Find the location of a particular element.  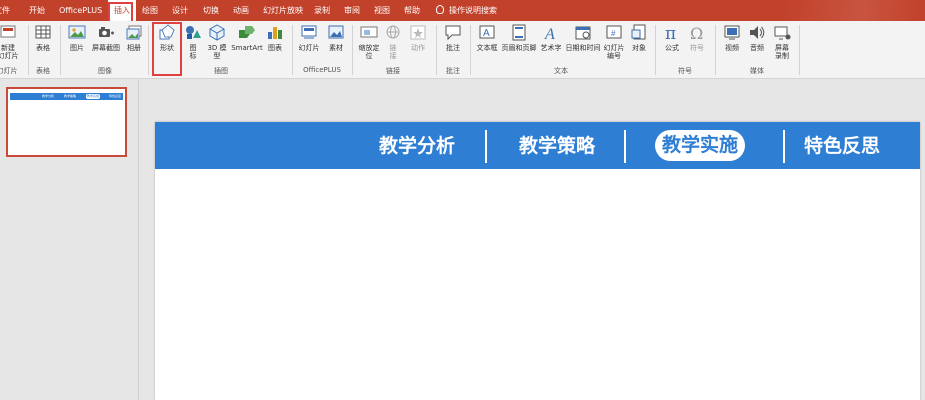

album-button: 相册 is located at coordinates (134, 46).